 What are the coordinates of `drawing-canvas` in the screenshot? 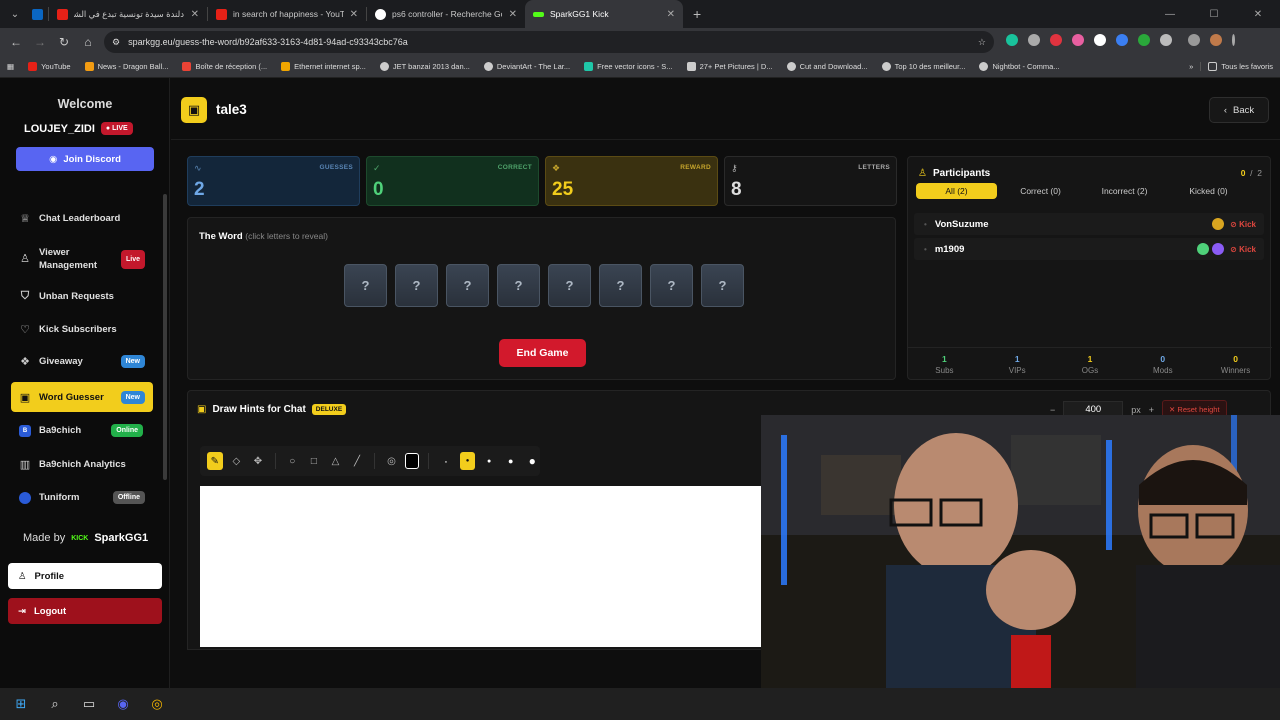 It's located at (481, 566).